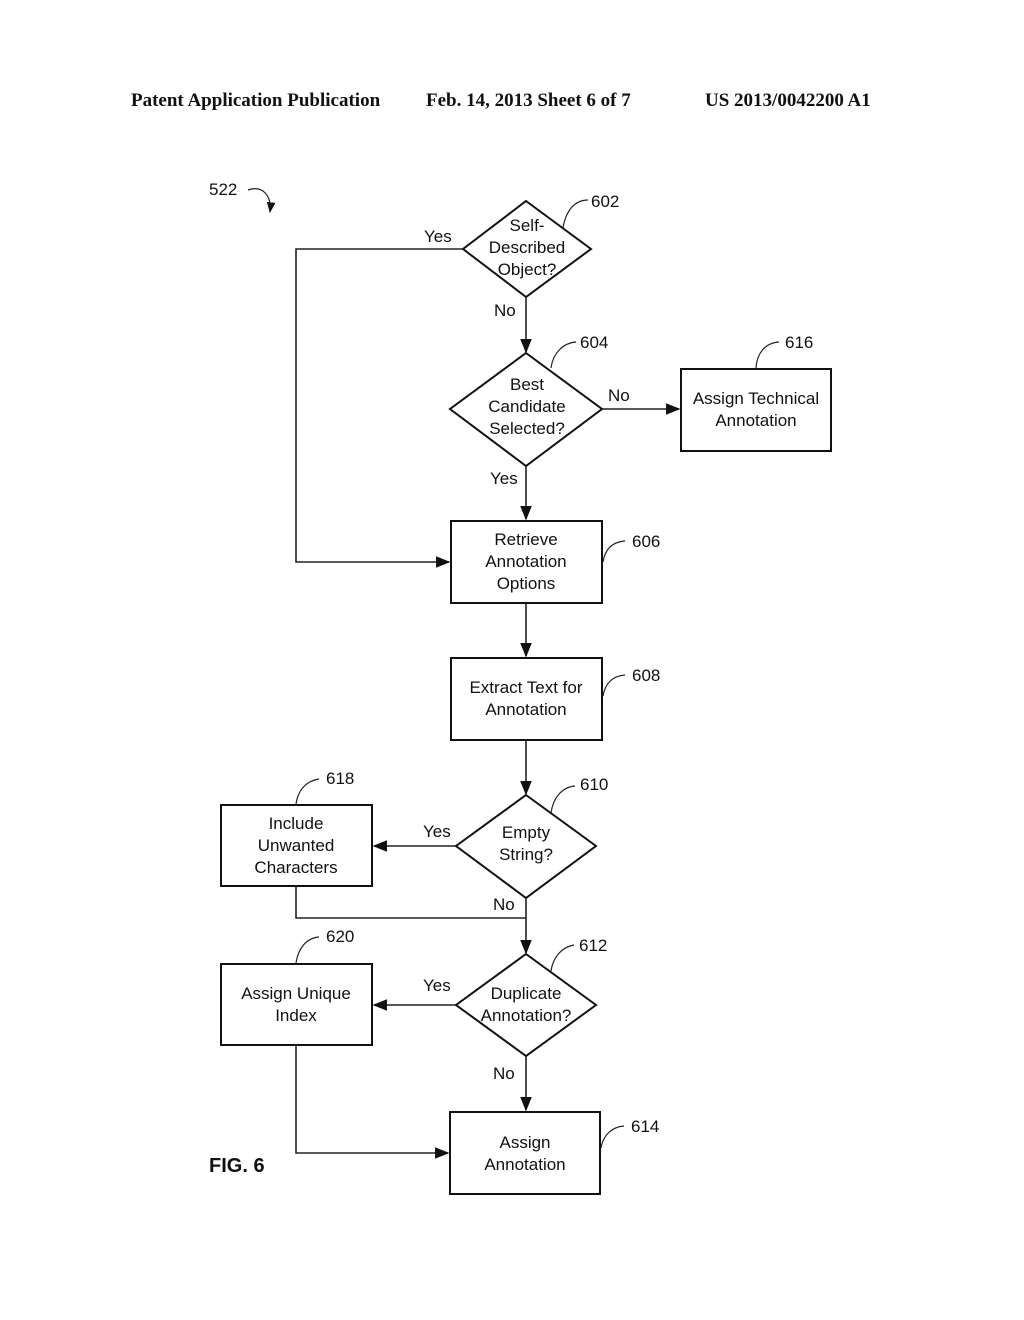  What do you see at coordinates (619, 395) in the screenshot?
I see `edge-label-604-no: No` at bounding box center [619, 395].